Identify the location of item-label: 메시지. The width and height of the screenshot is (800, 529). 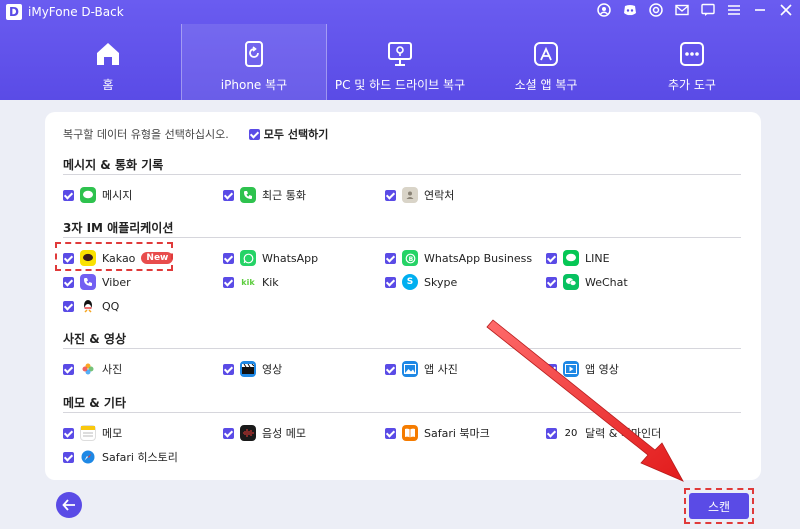
(117, 195).